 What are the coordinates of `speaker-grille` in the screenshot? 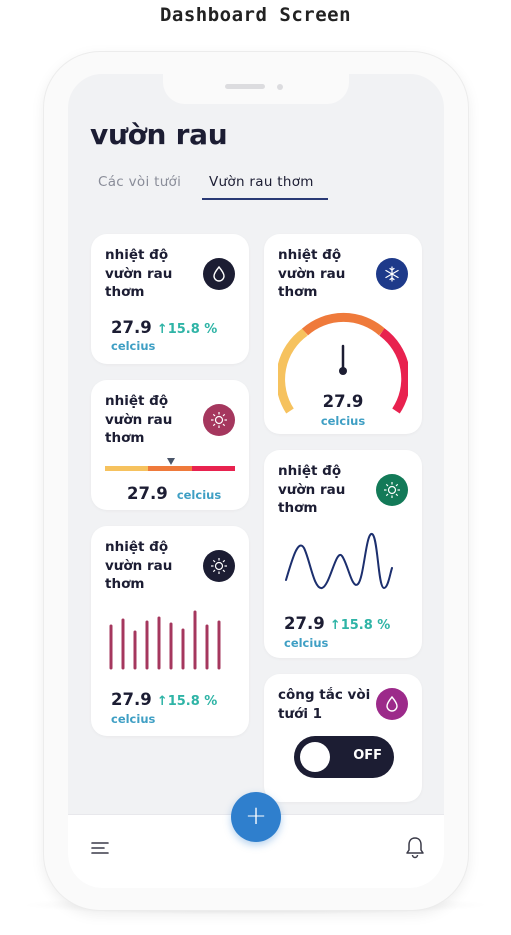 It's located at (245, 86).